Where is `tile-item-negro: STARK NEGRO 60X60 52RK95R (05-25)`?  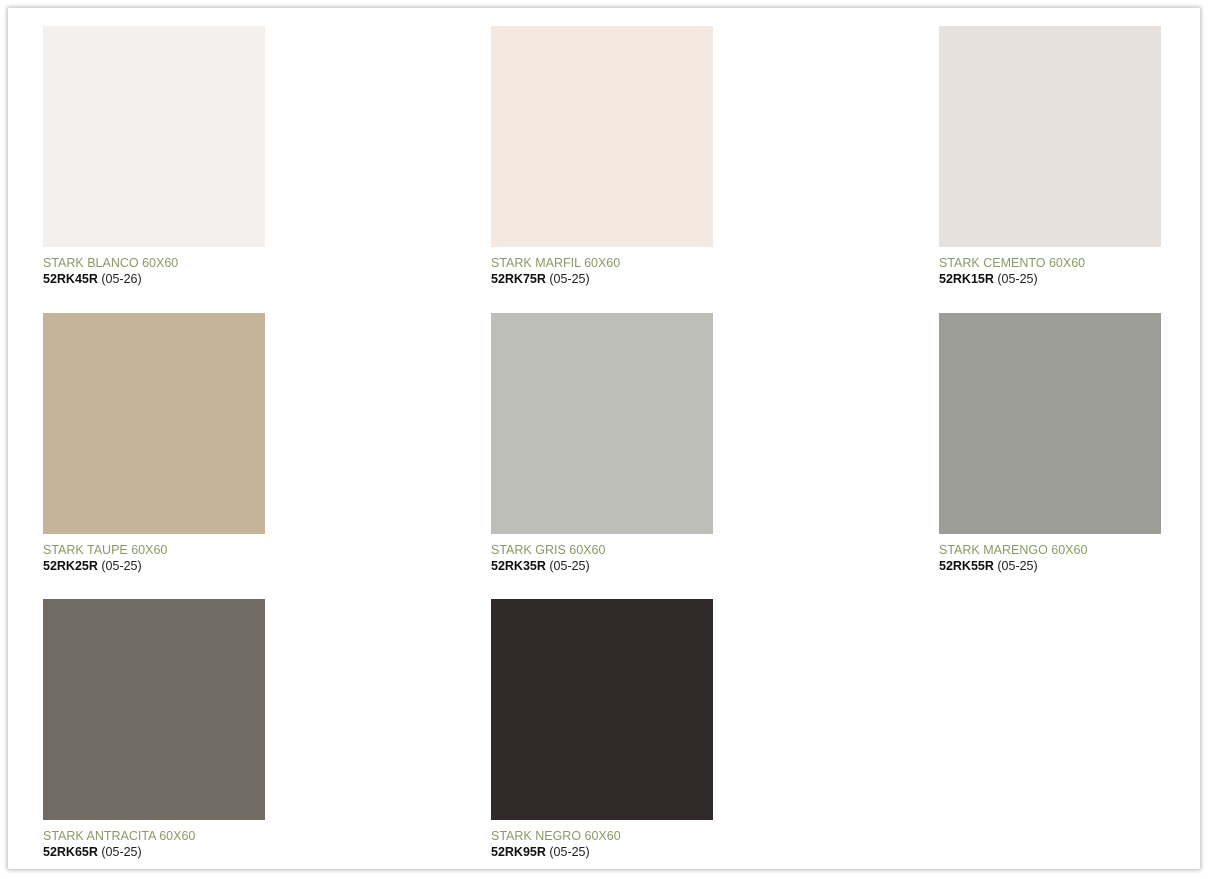 tile-item-negro: STARK NEGRO 60X60 52RK95R (05-25) is located at coordinates (602, 730).